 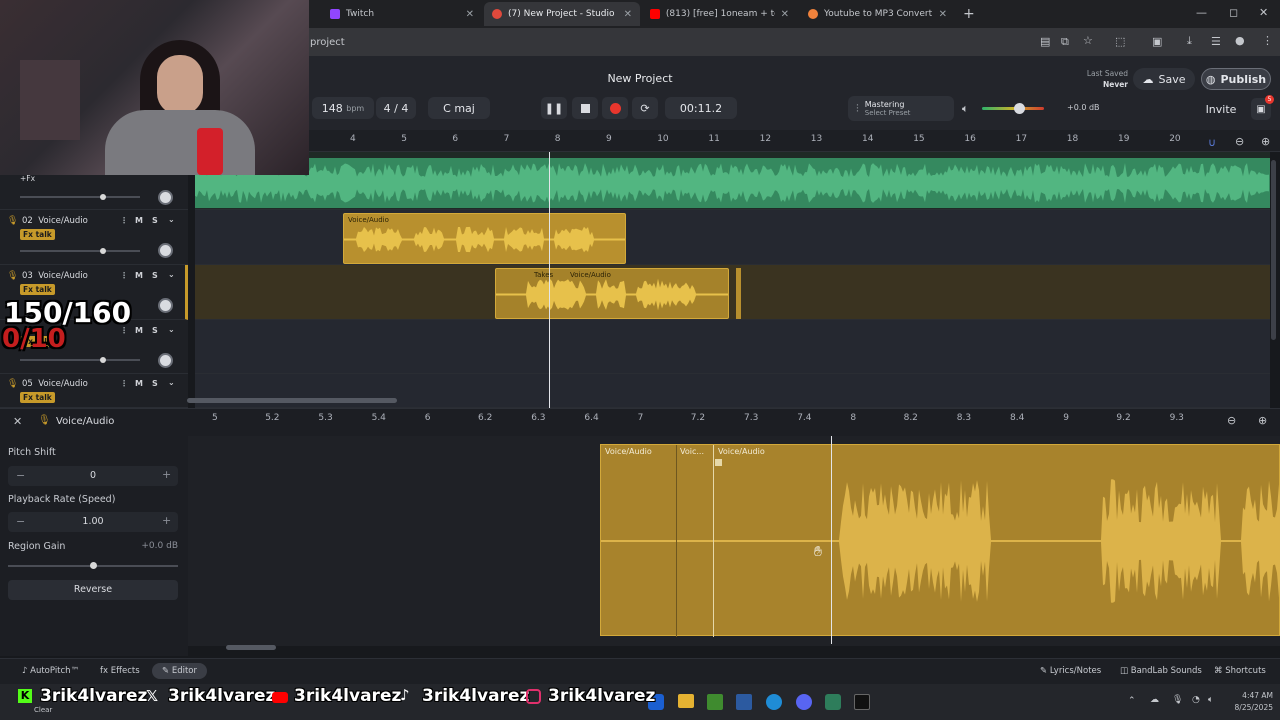 I want to click on invite-button: Invite, so click(x=1221, y=109).